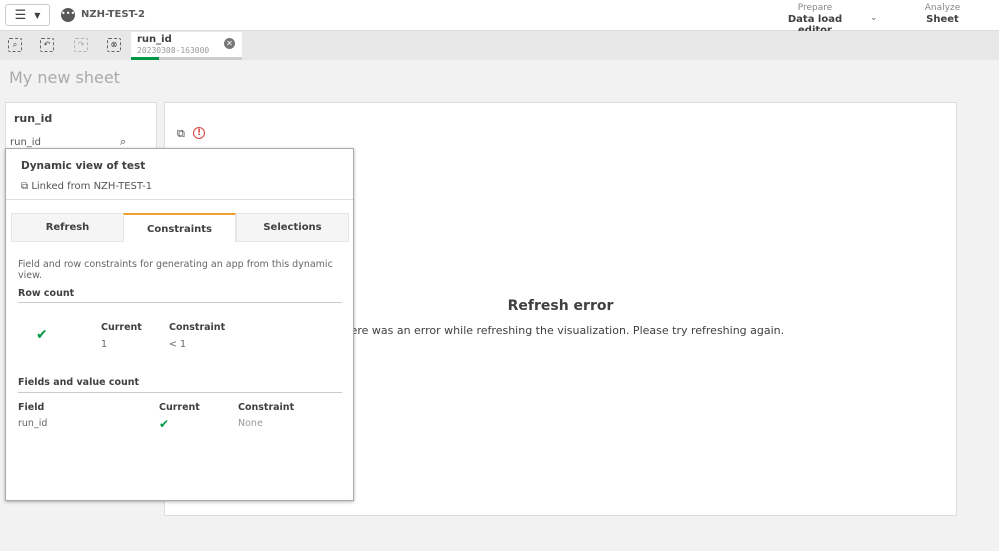  I want to click on field-name: run_id, so click(33, 423).